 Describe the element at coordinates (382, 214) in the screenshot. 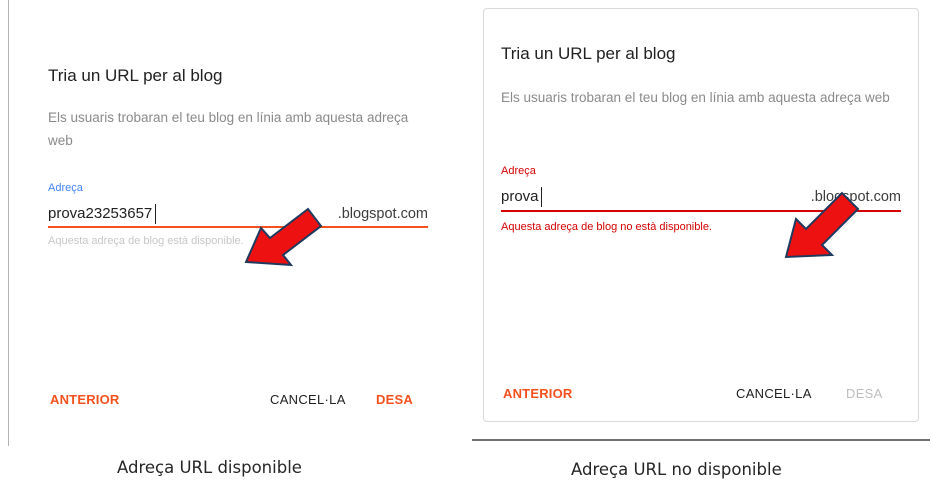

I see `blogspot-suffix: .blogspot.com` at that location.